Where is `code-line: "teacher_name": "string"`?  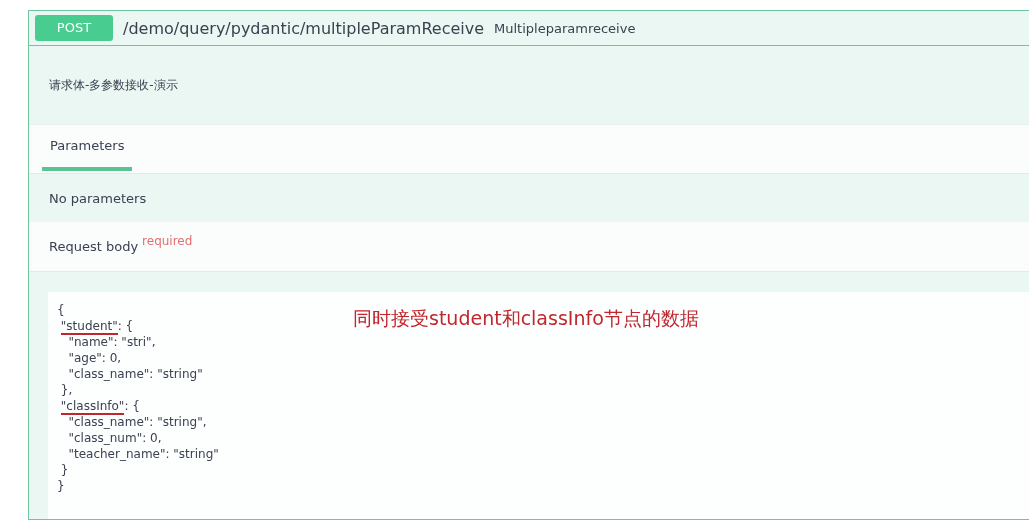
code-line: "teacher_name": "string" is located at coordinates (143, 454).